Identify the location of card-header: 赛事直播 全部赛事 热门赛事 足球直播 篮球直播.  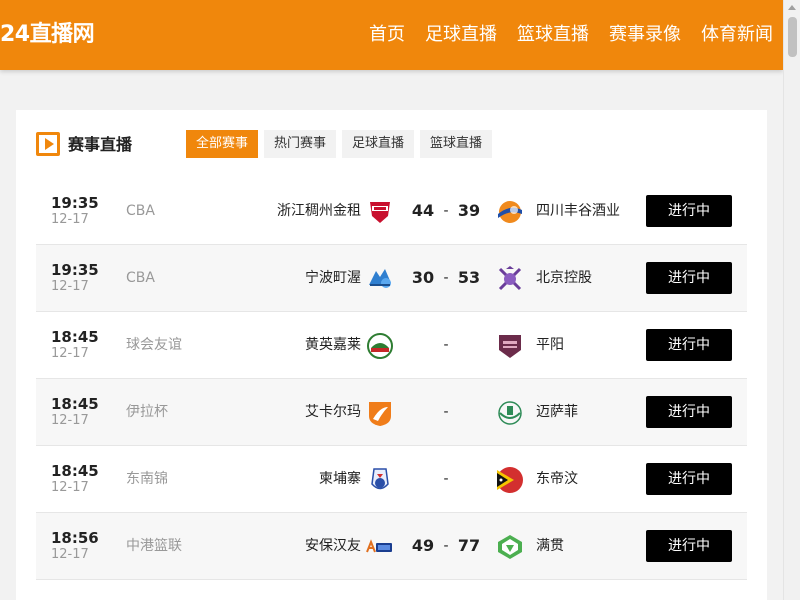
(386, 146).